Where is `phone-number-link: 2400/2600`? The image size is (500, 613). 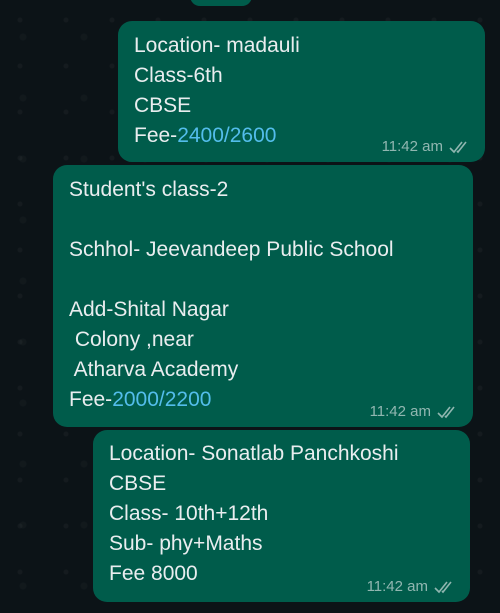 phone-number-link: 2400/2600 is located at coordinates (226, 135).